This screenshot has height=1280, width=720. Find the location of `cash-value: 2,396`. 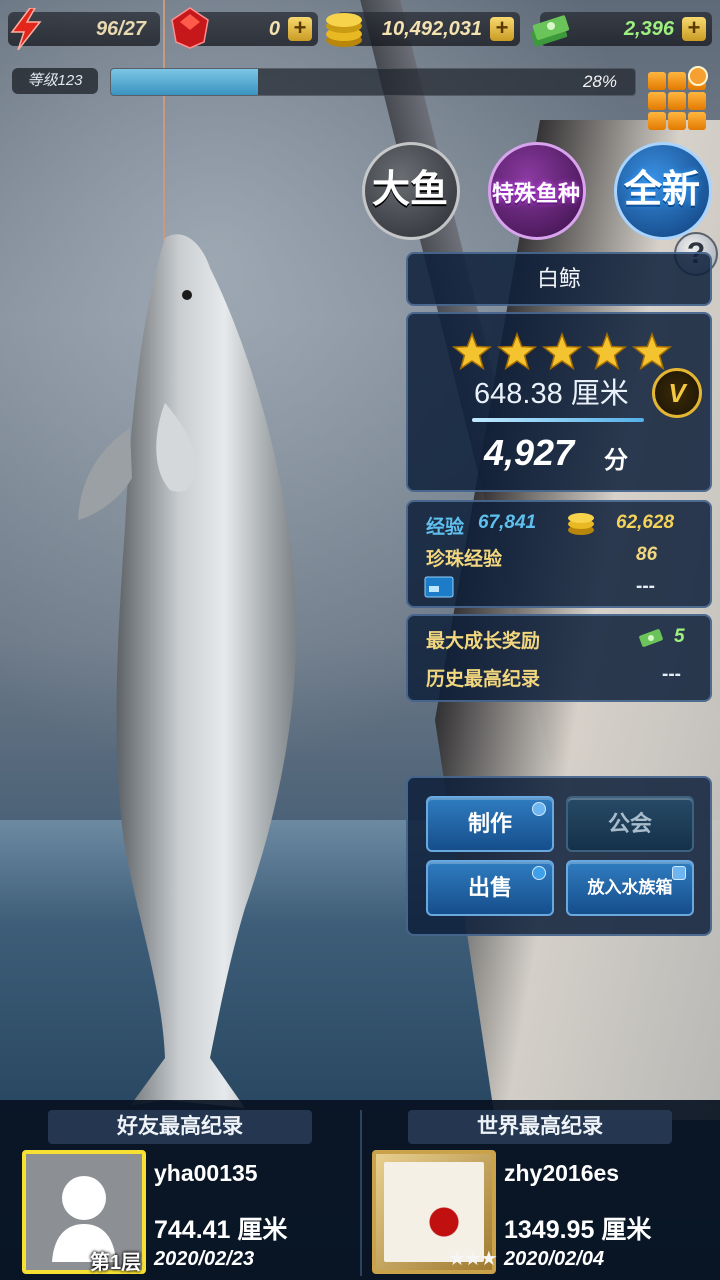

cash-value: 2,396 is located at coordinates (648, 29).